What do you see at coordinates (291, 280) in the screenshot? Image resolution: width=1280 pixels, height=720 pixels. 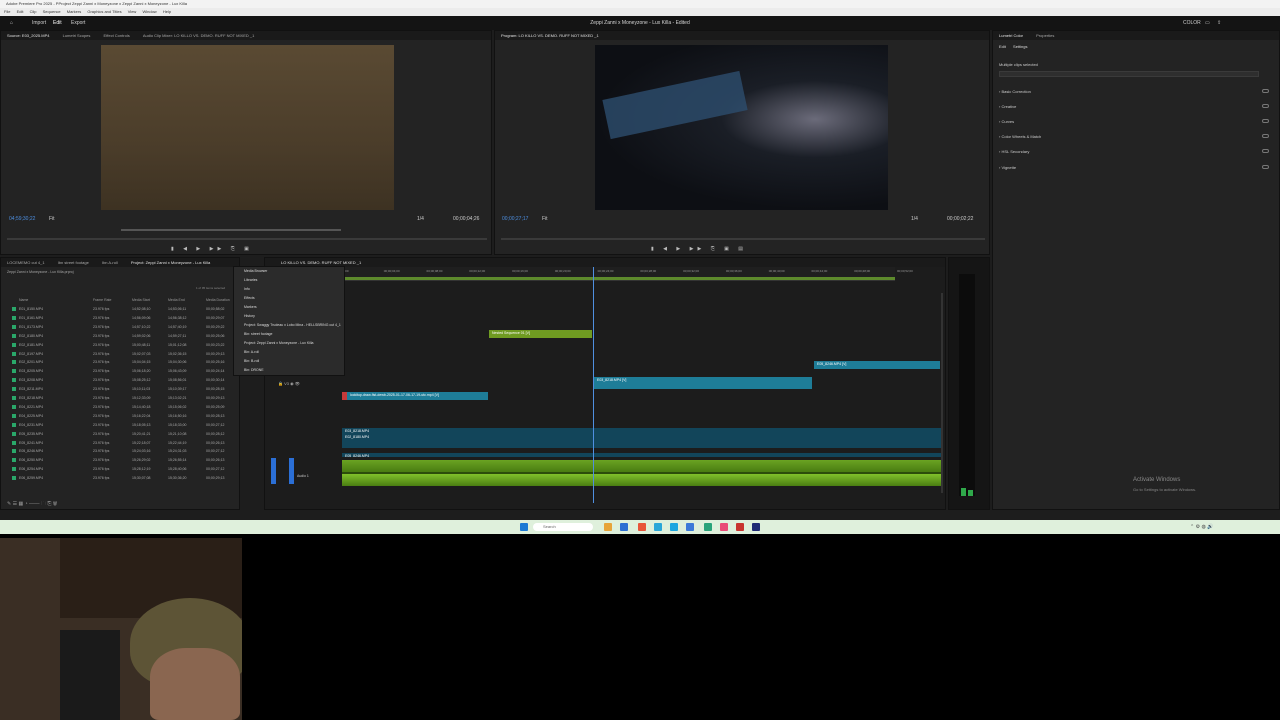 I see `menu-item: Libraries` at bounding box center [291, 280].